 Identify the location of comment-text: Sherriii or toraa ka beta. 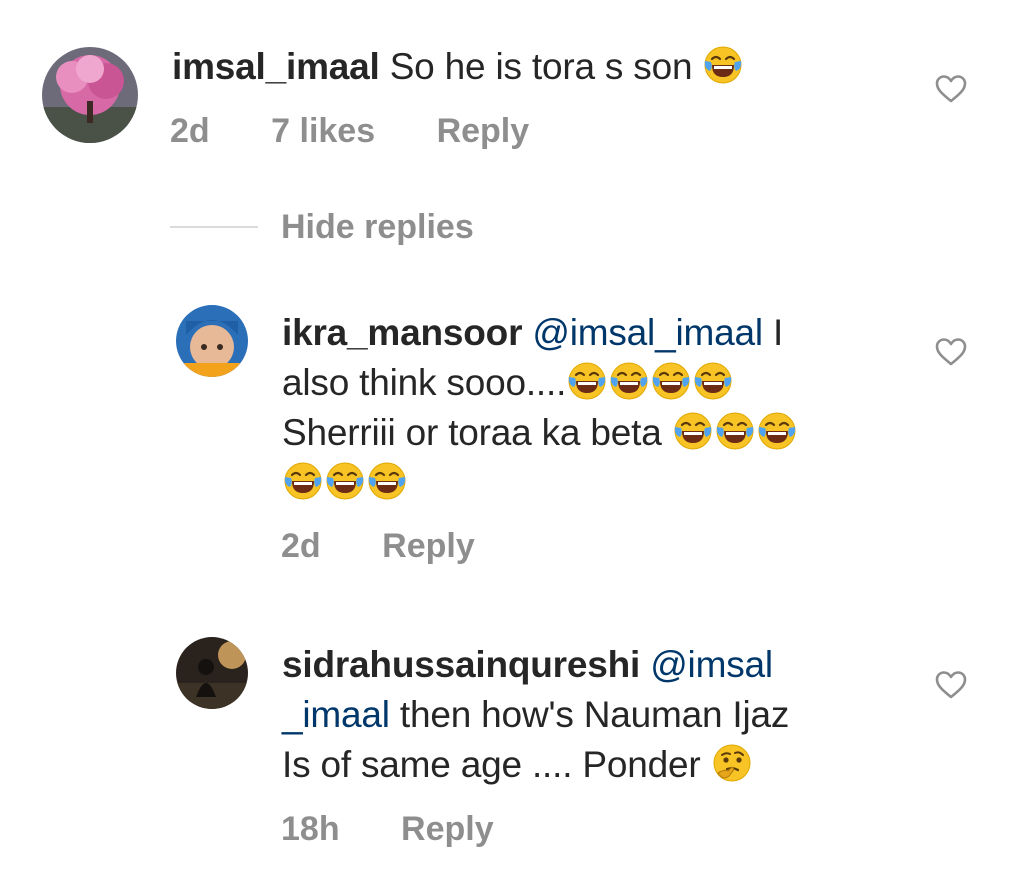
(472, 432).